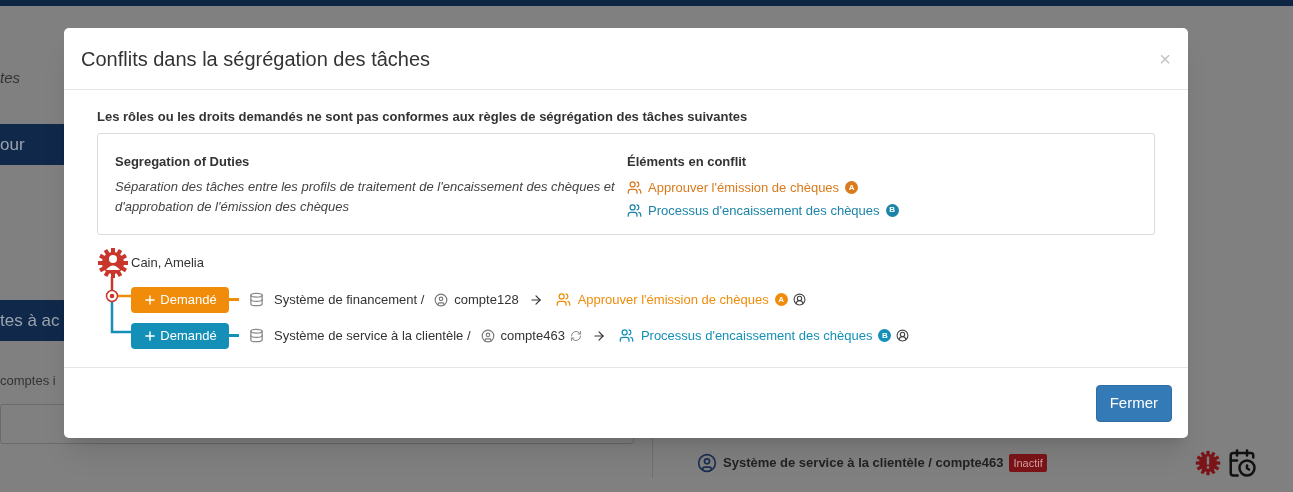 The height and width of the screenshot is (492, 1293). Describe the element at coordinates (863, 463) in the screenshot. I see `account-name: Système de service à la clientèle / compte463` at that location.